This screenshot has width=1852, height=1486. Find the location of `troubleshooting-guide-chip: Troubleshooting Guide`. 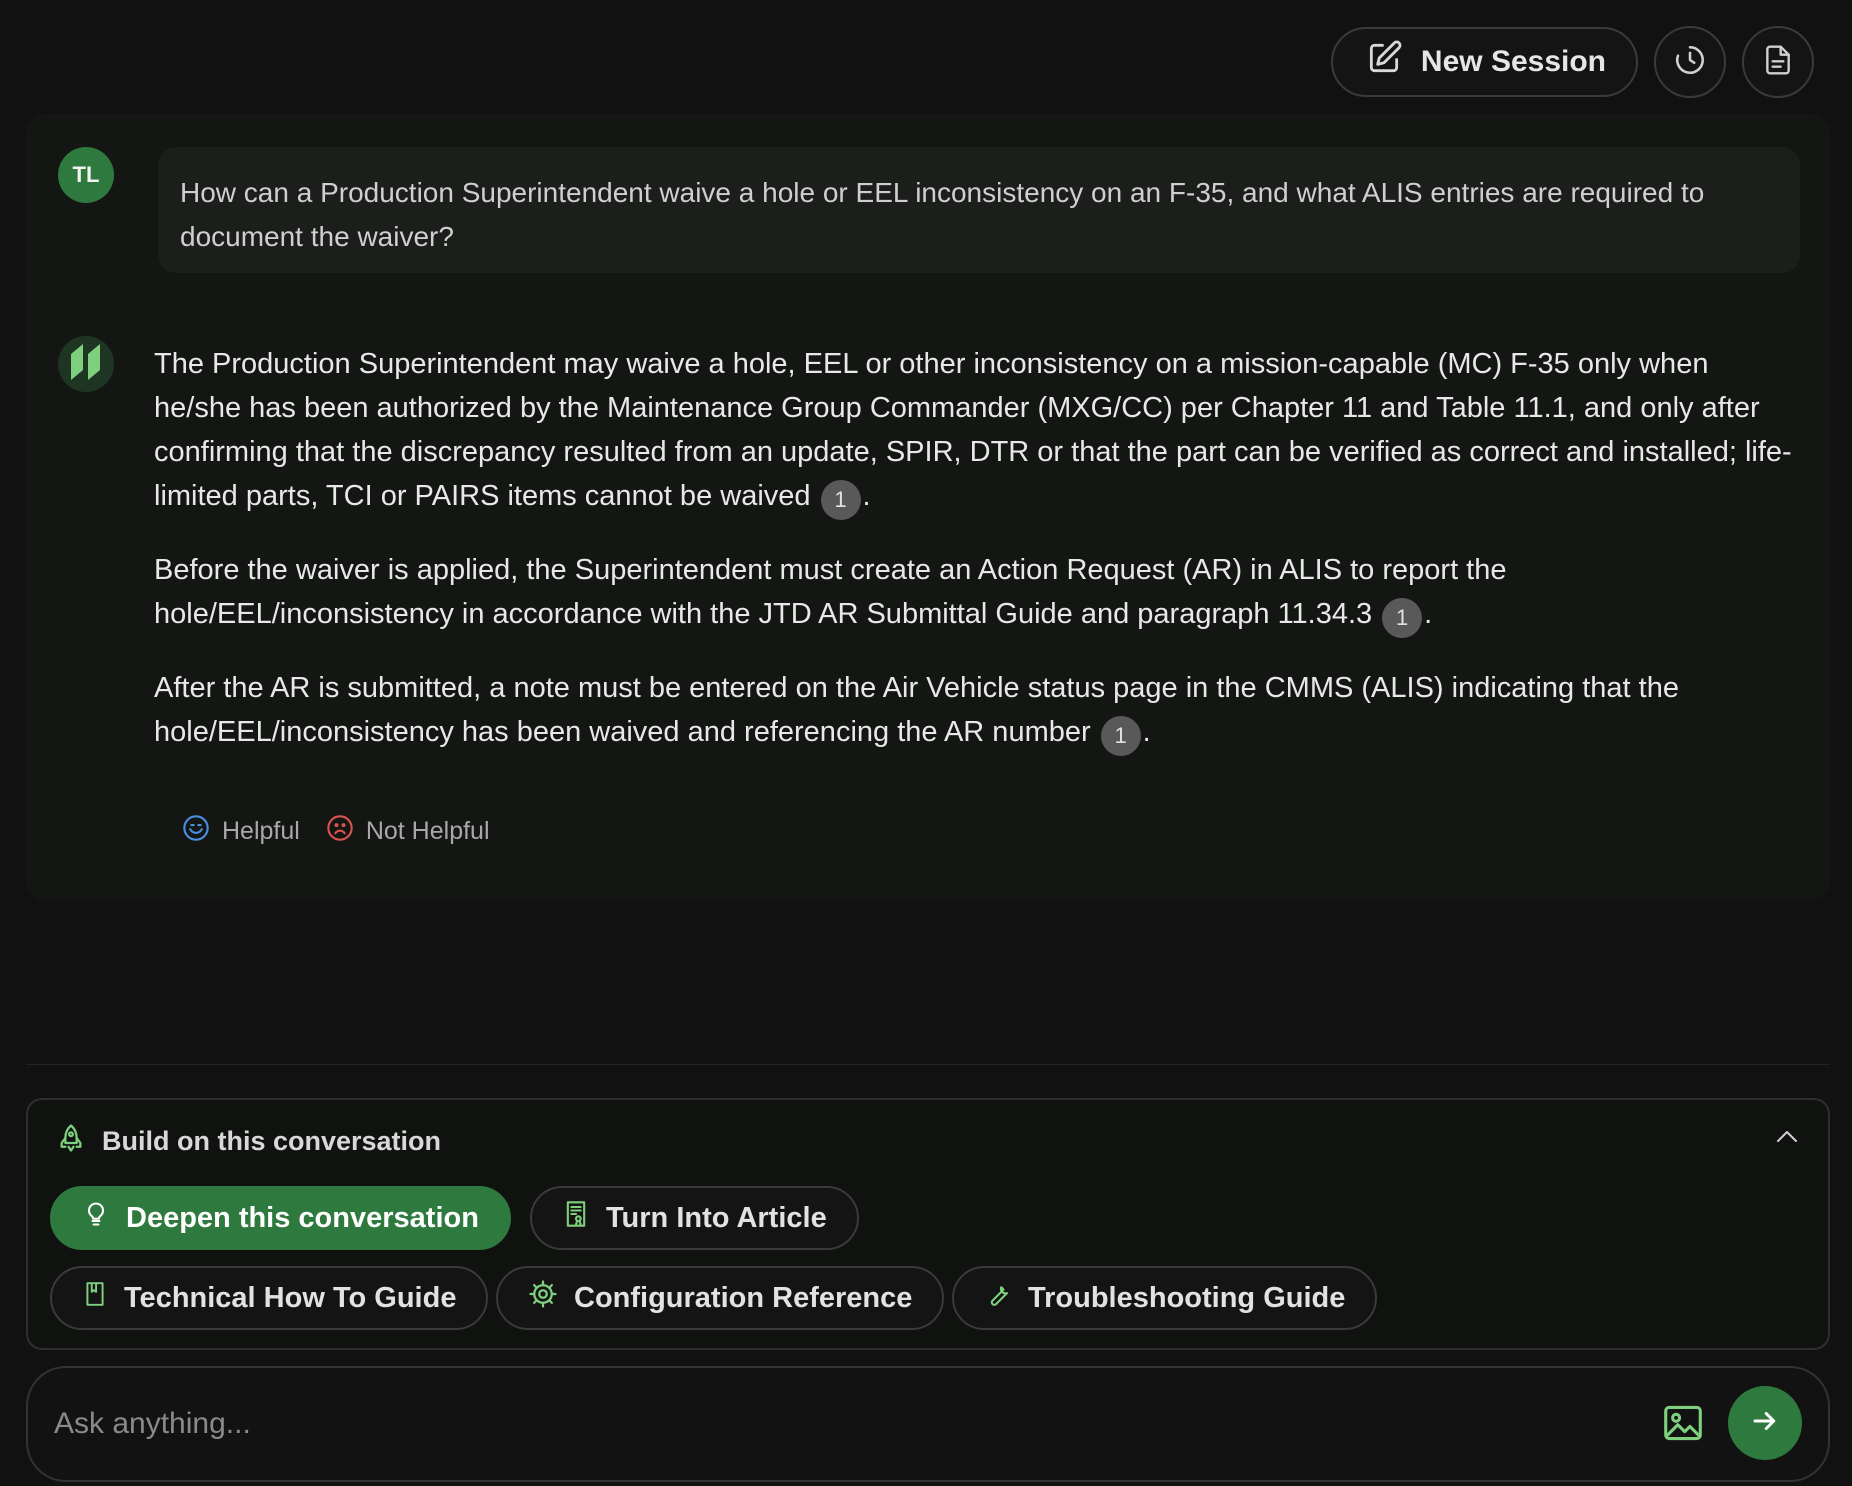

troubleshooting-guide-chip: Troubleshooting Guide is located at coordinates (1165, 1298).